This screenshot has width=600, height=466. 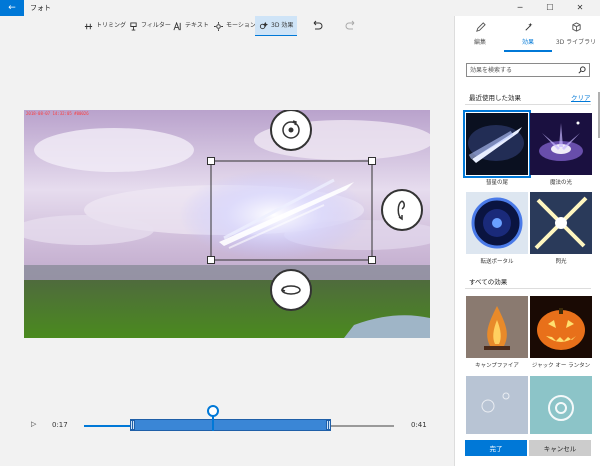 I want to click on rotate-z-handle, so click(x=291, y=130).